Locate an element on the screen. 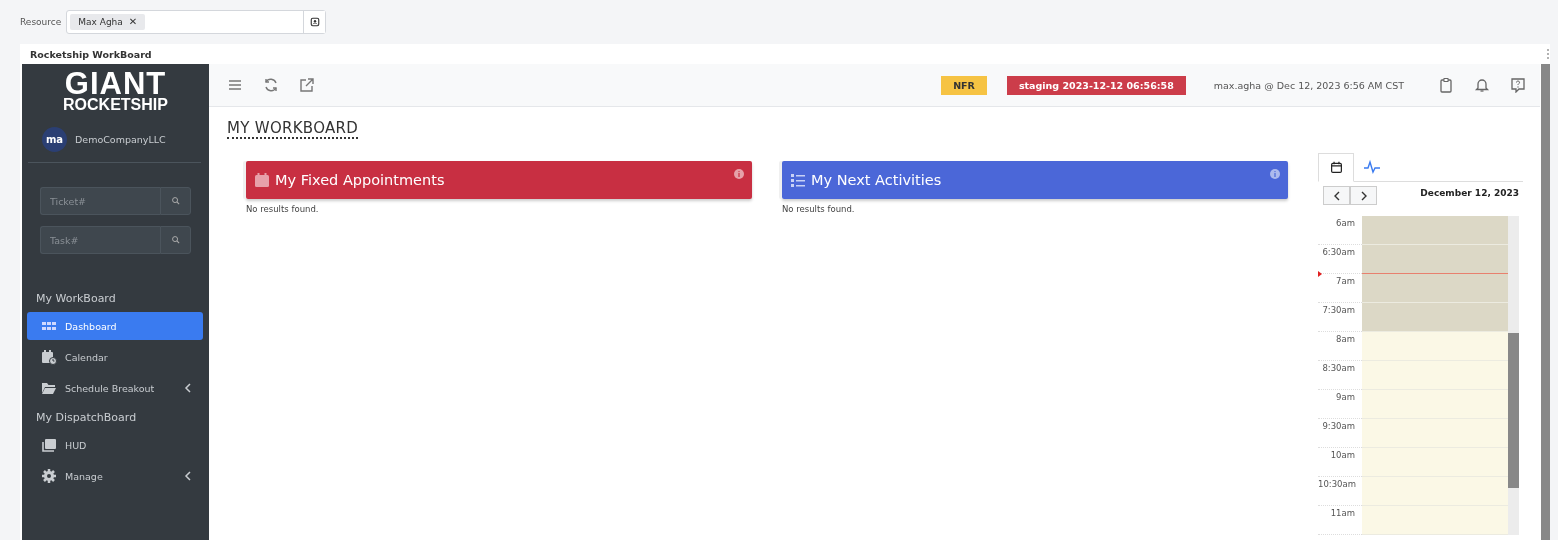  calendar-clock-icon is located at coordinates (49, 357).